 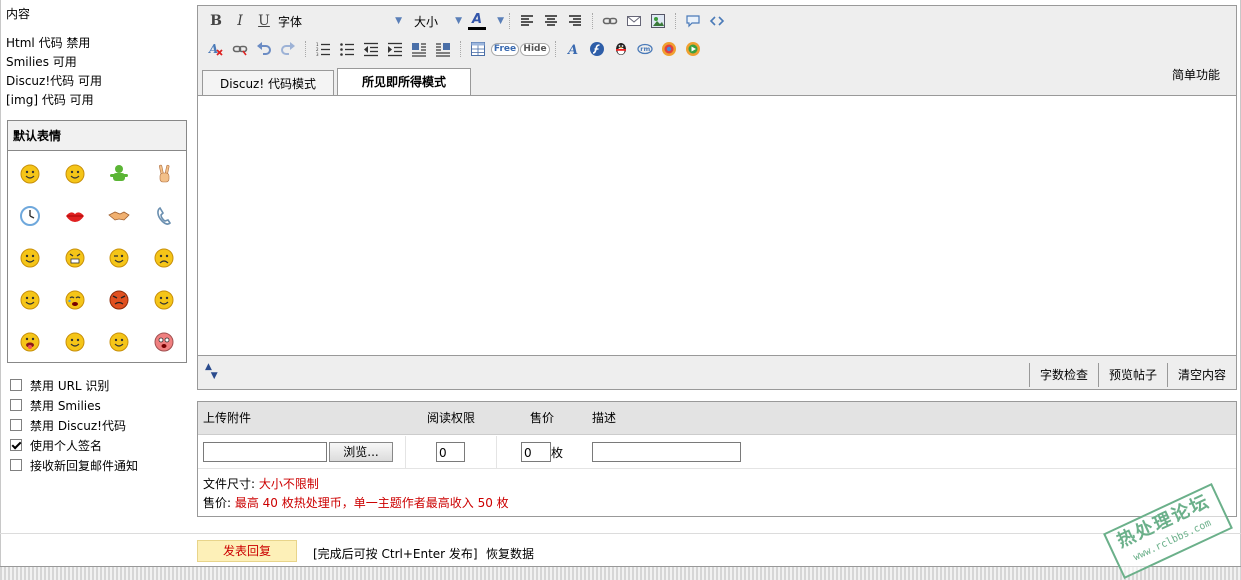 I want to click on insert-qq-button, so click(x=621, y=49).